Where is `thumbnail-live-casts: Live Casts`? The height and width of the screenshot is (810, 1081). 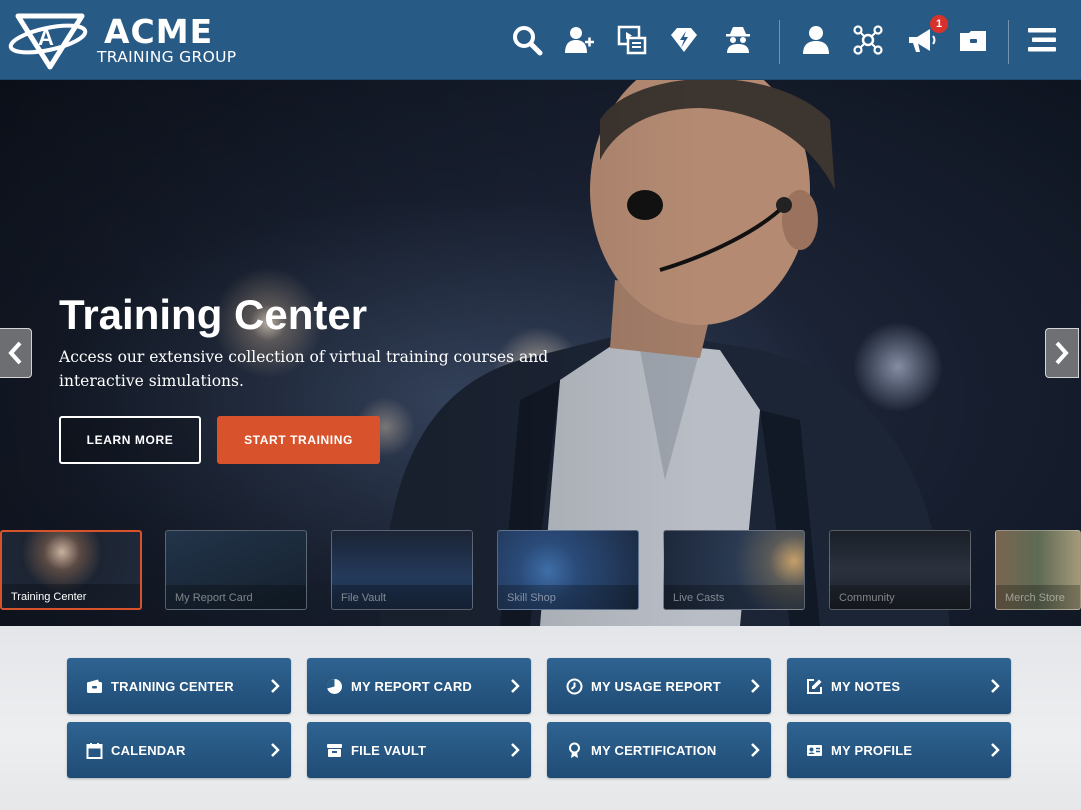 thumbnail-live-casts: Live Casts is located at coordinates (734, 570).